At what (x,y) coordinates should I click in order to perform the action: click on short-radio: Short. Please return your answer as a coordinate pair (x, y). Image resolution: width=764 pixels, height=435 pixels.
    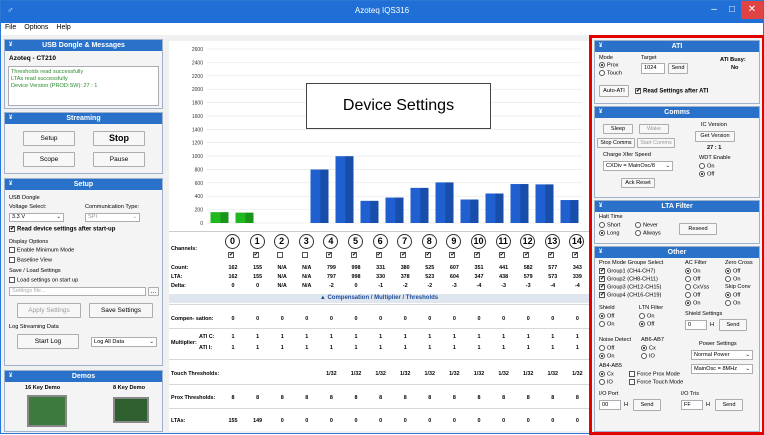
    Looking at the image, I should click on (609, 225).